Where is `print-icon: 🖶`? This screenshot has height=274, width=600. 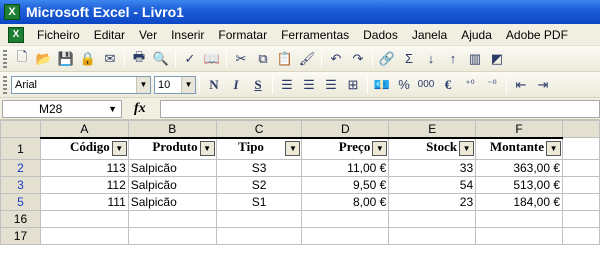
print-icon: 🖶 is located at coordinates (139, 59).